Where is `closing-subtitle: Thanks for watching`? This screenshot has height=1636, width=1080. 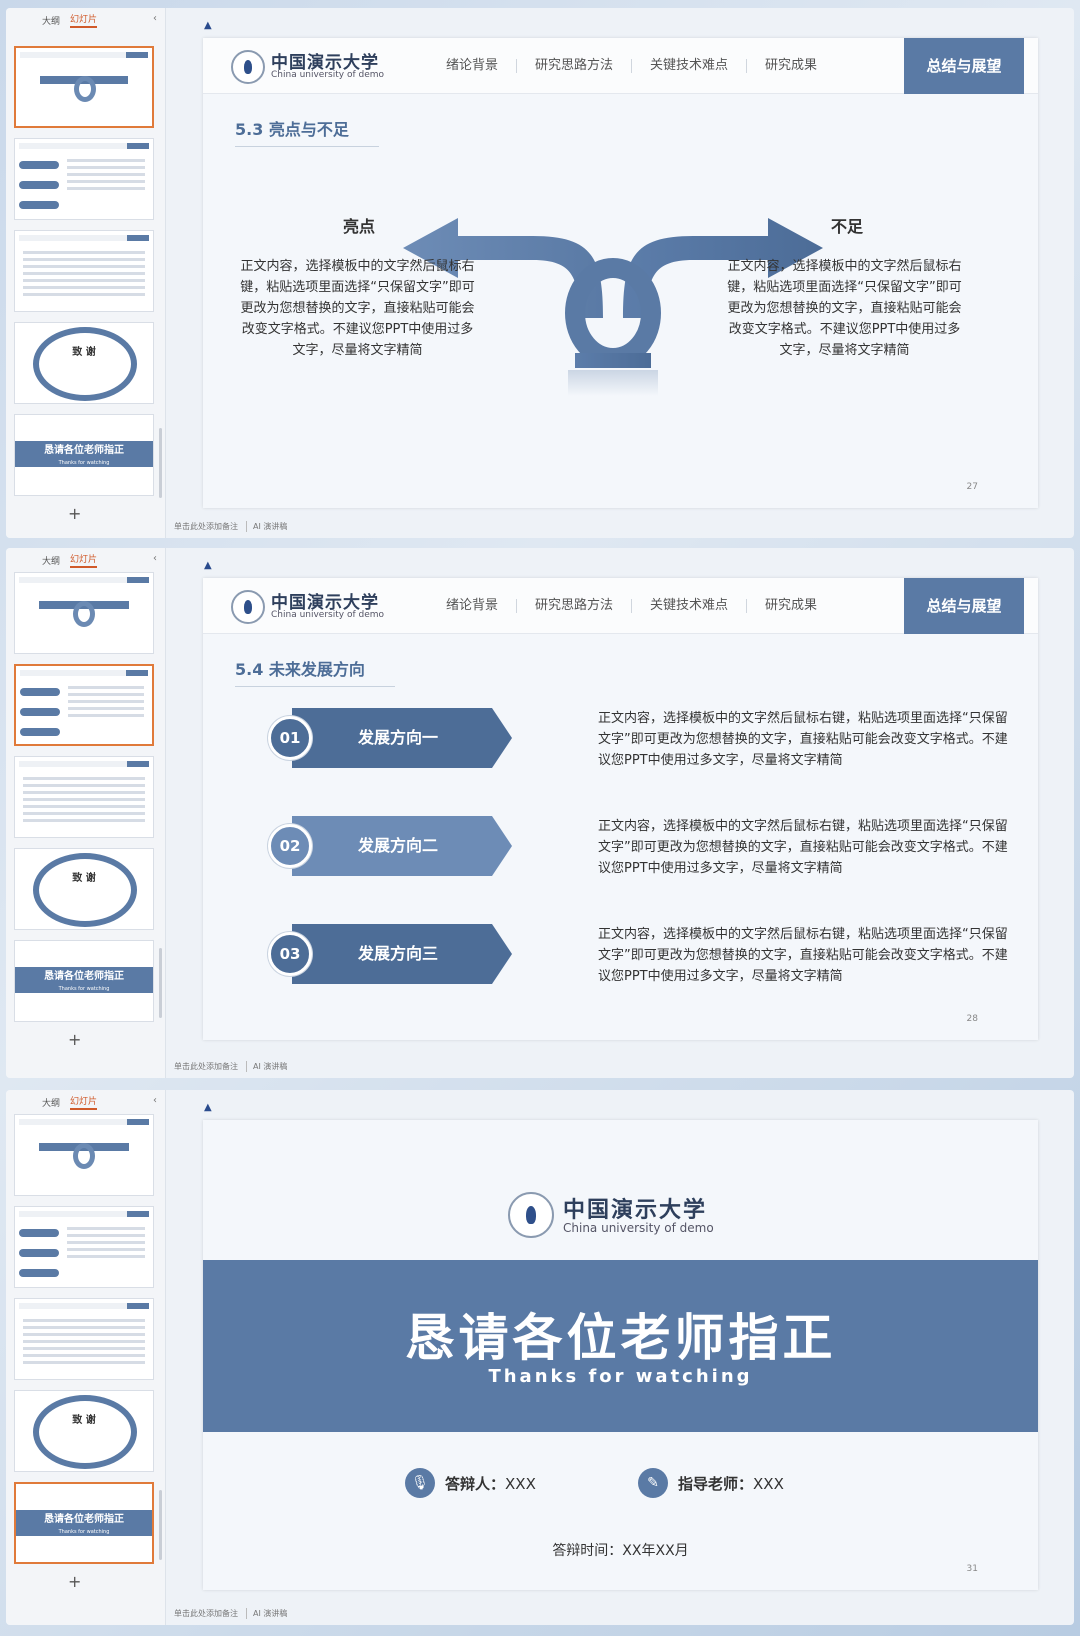
closing-subtitle: Thanks for watching is located at coordinates (620, 1376).